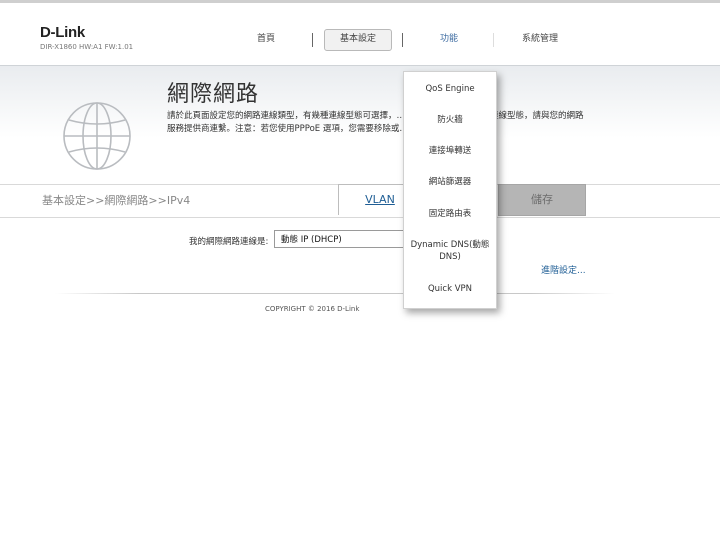  I want to click on breadcrumb: 基本設定>>網際網路>>IPv4, so click(116, 200).